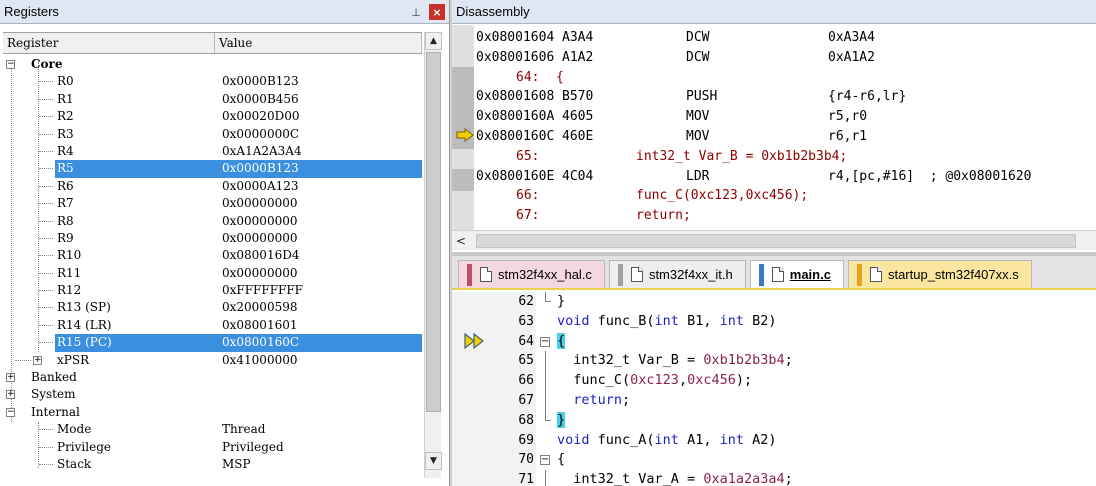 The image size is (1096, 486). What do you see at coordinates (786, 117) in the screenshot?
I see `disassembly-instruction-line: 0x0800160A 4605 MOV r5,r0` at bounding box center [786, 117].